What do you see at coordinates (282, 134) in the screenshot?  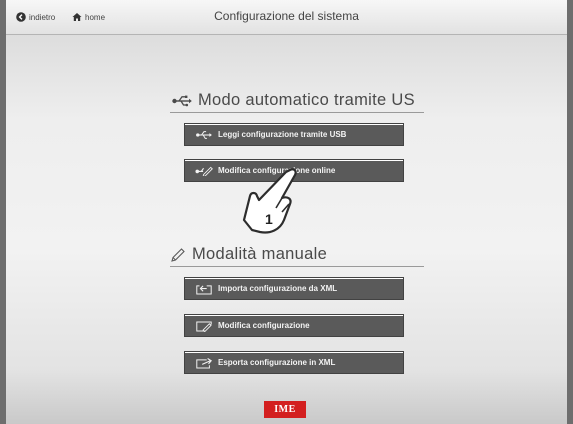 I see `read-usb-config-label: Leggi configurazione tramite USB` at bounding box center [282, 134].